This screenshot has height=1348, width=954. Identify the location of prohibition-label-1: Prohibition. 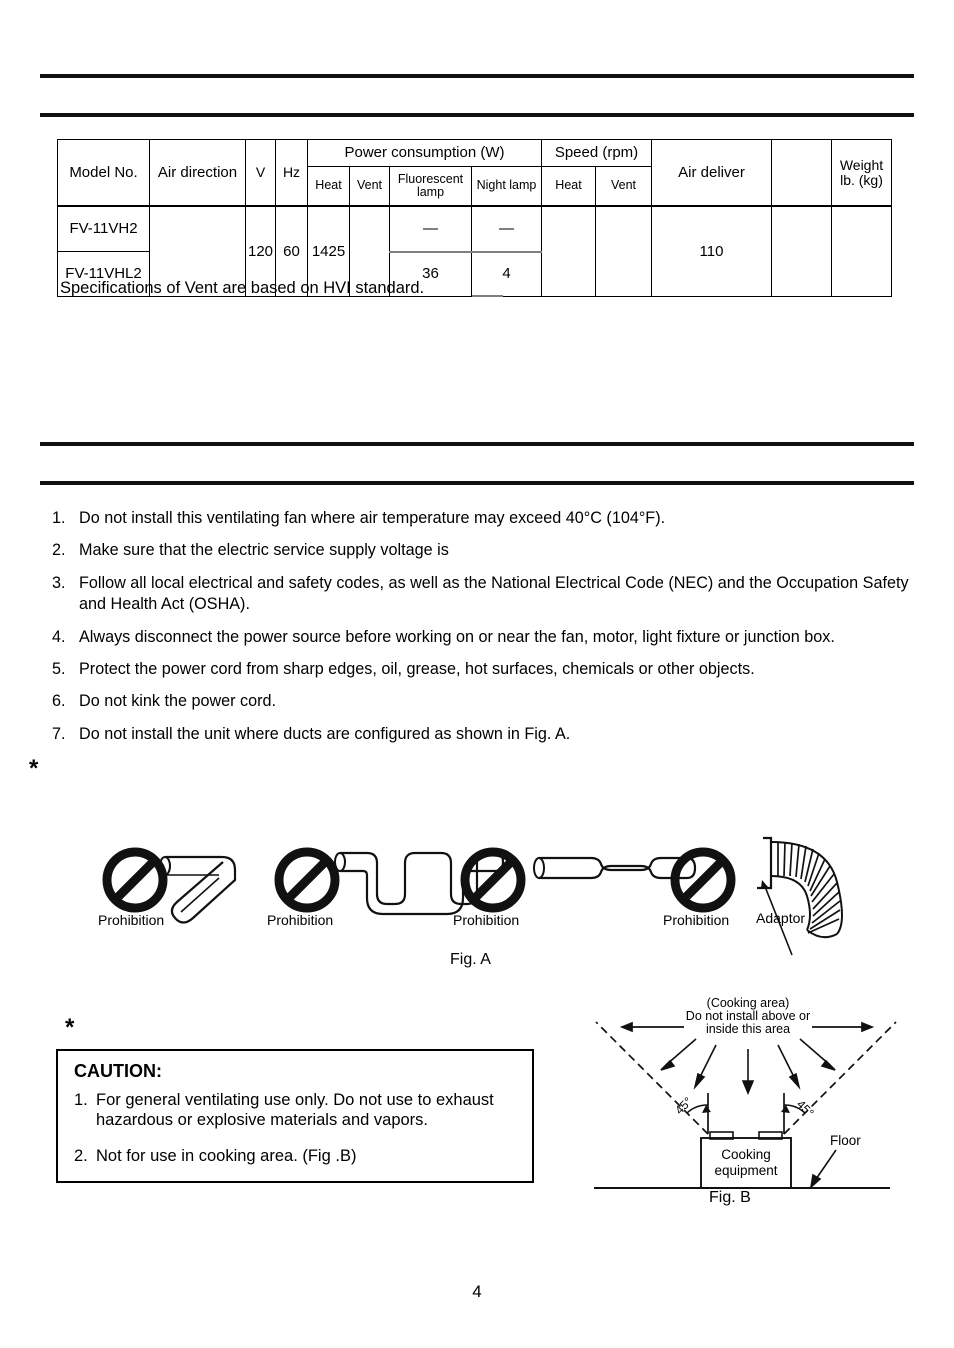
(131, 920).